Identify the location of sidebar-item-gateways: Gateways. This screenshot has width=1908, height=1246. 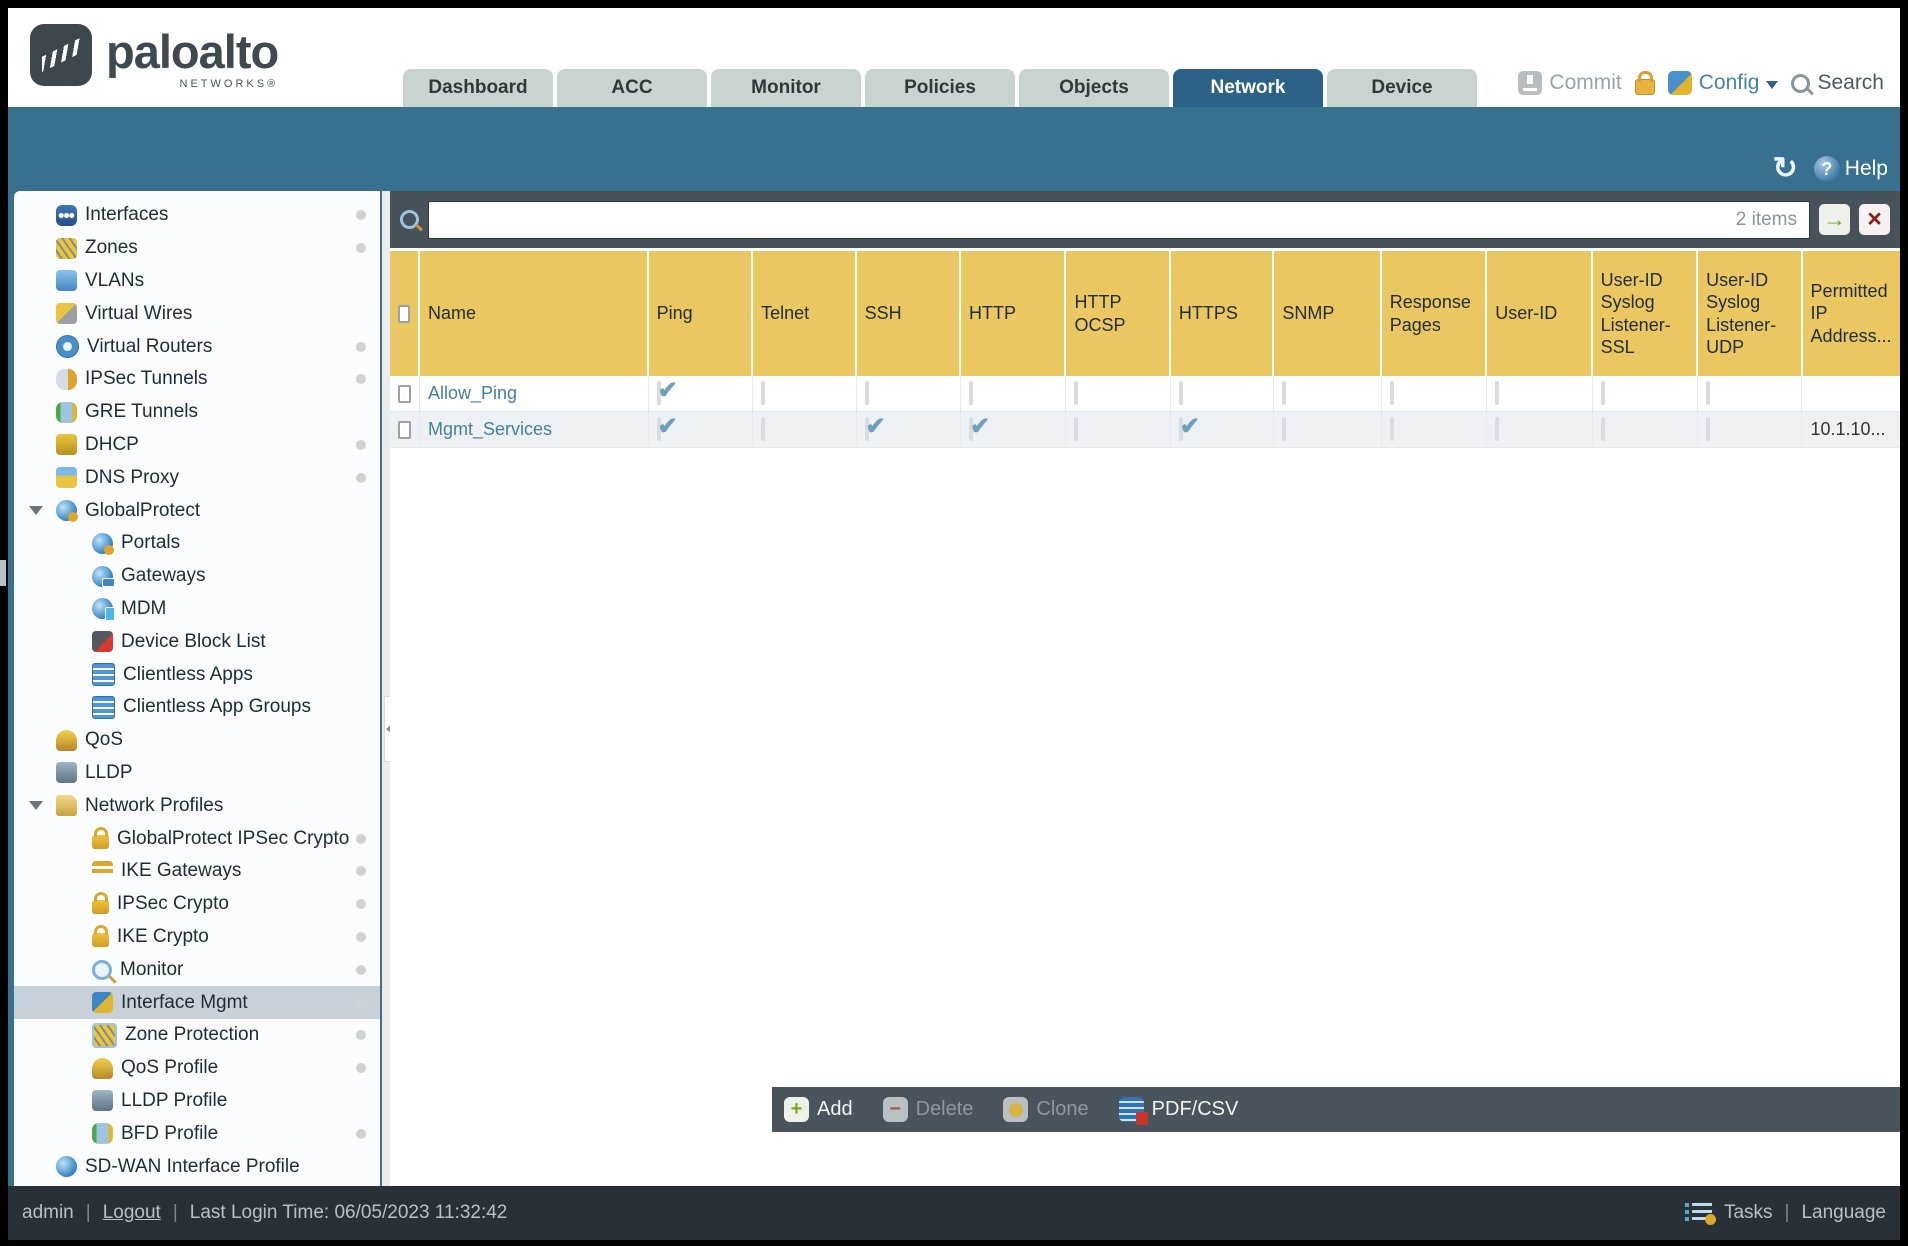
(197, 576).